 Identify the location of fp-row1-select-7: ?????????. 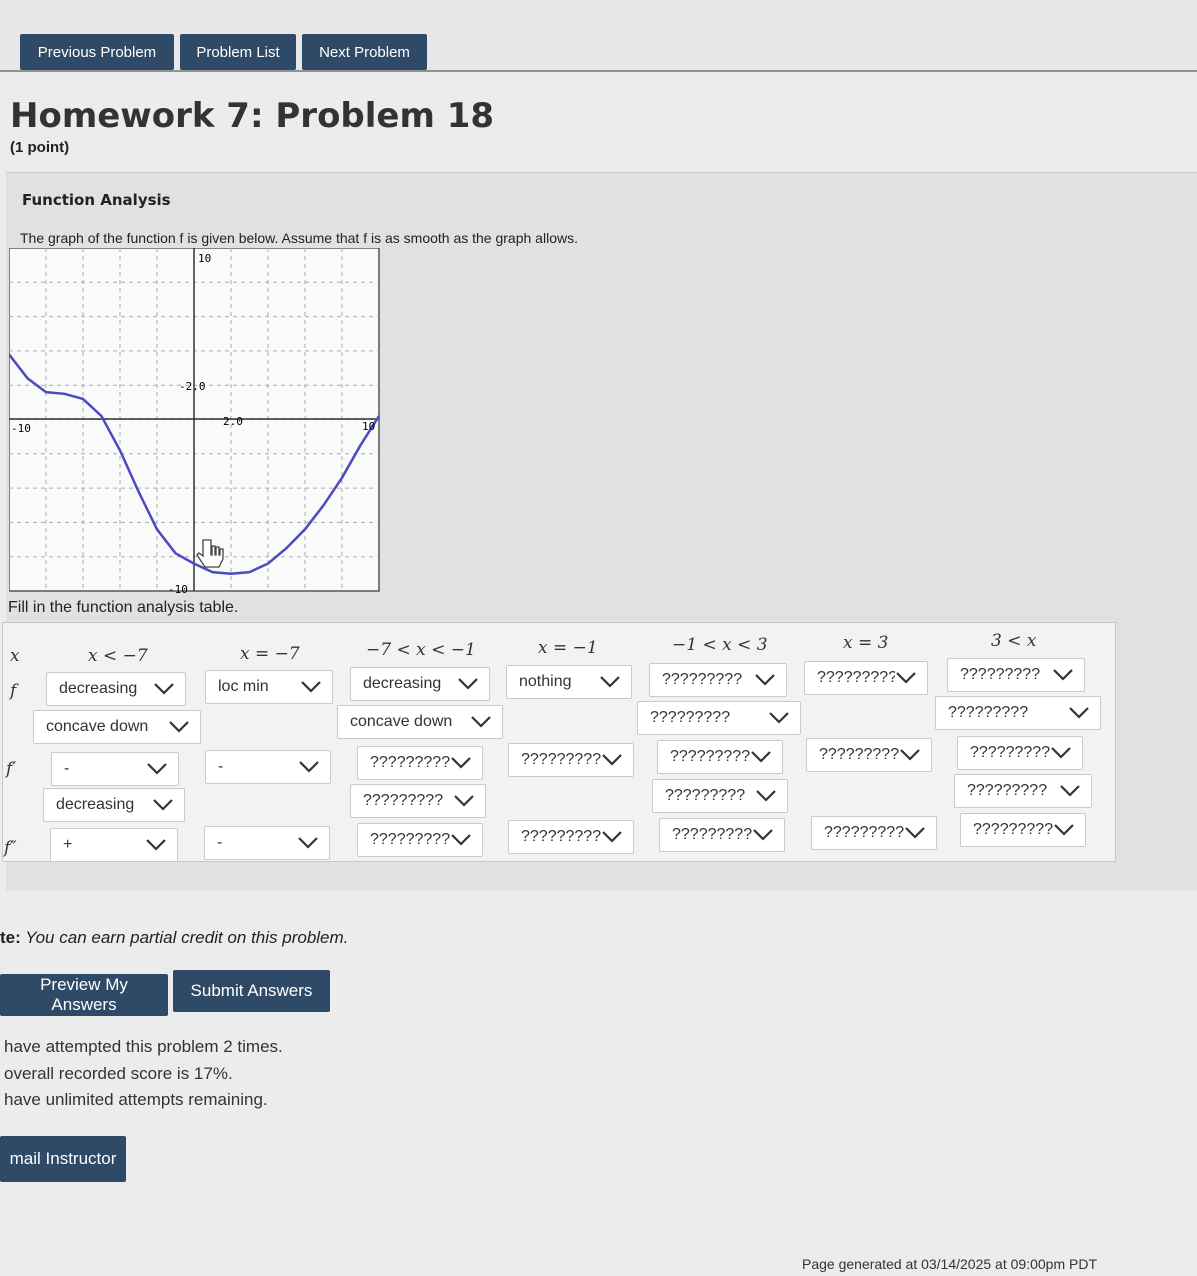
(1020, 753).